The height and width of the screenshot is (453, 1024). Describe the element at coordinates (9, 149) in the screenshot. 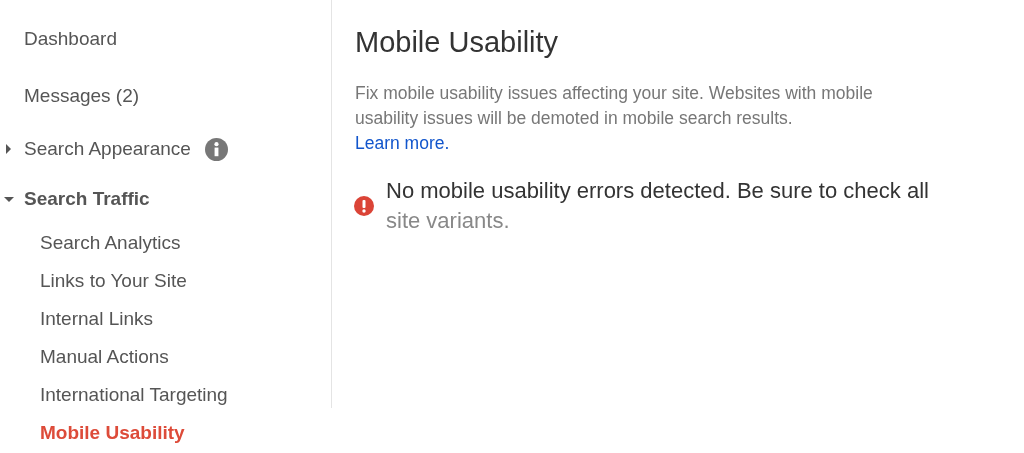

I see `caret-right-icon` at that location.